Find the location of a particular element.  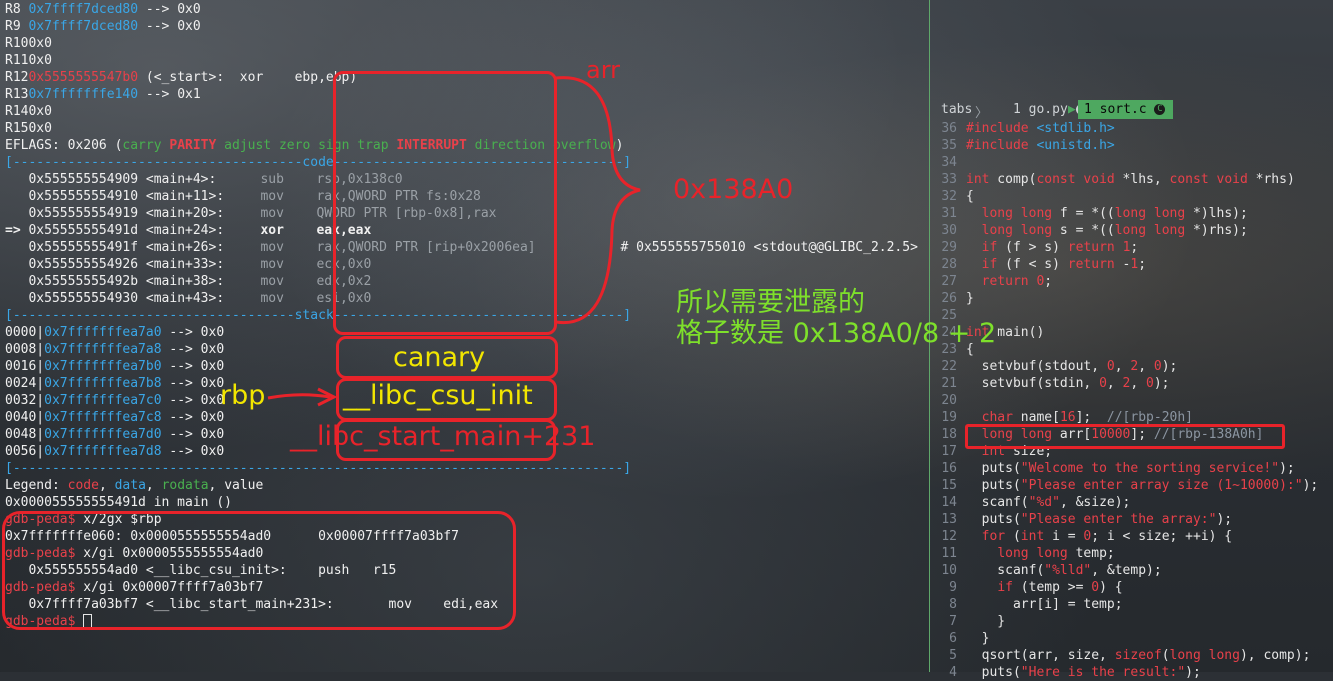

arr-annotation: arr is located at coordinates (603, 70).